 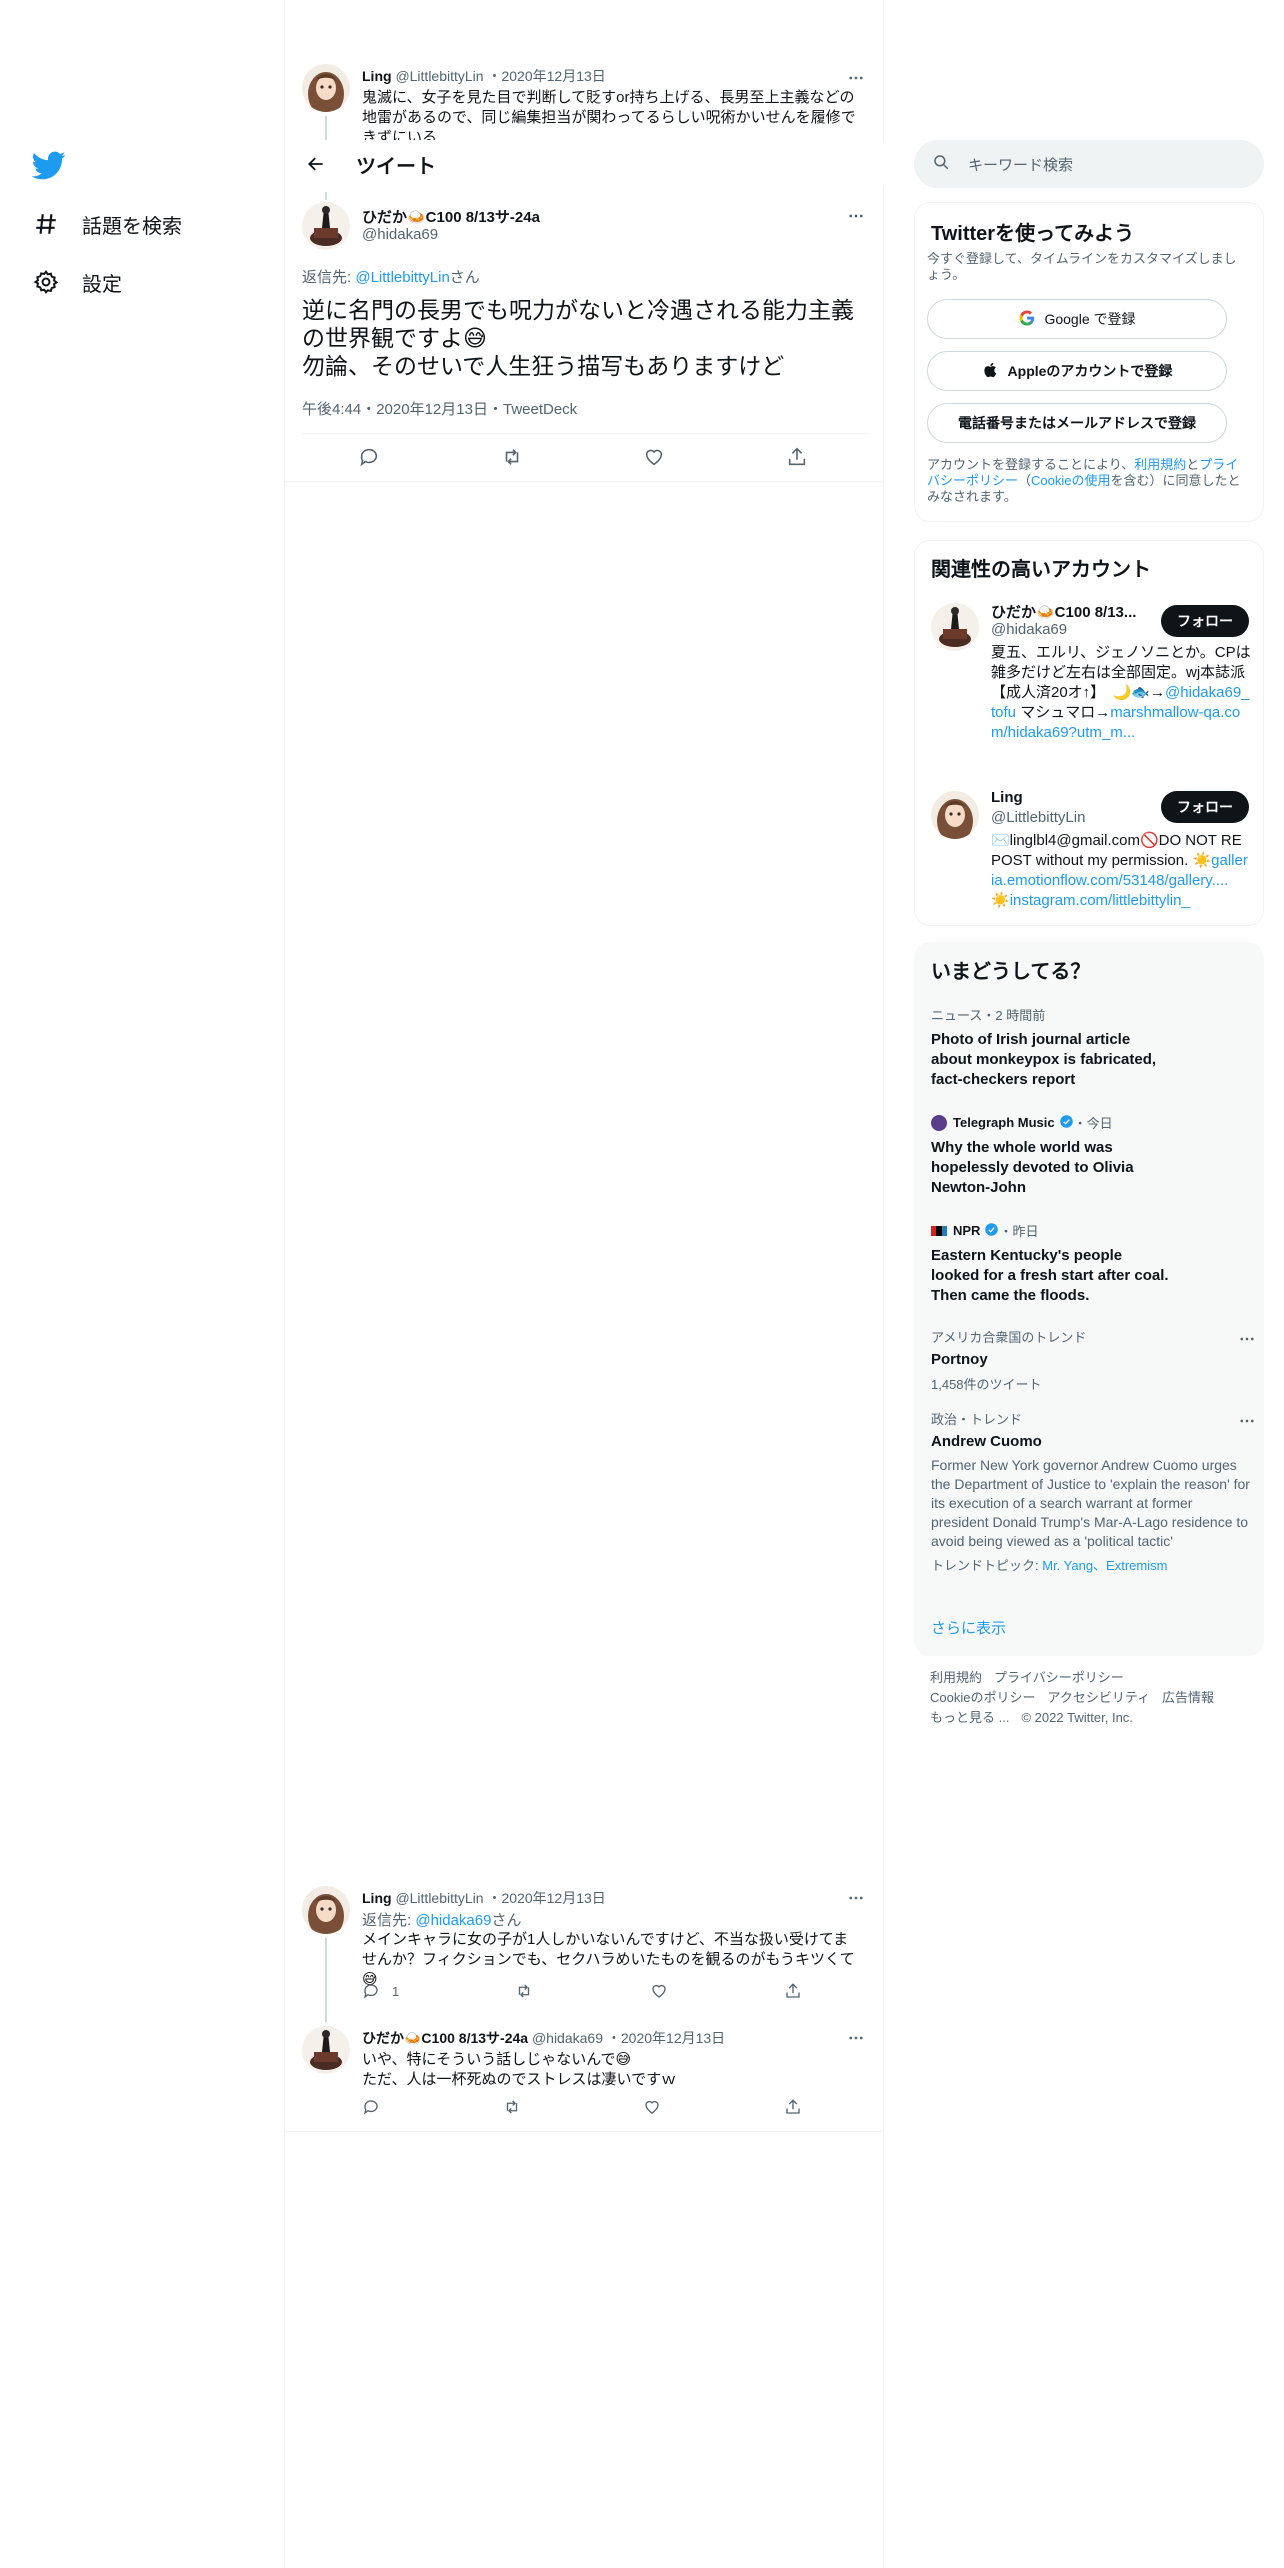 I want to click on nav-settings: 設定, so click(x=77, y=282).